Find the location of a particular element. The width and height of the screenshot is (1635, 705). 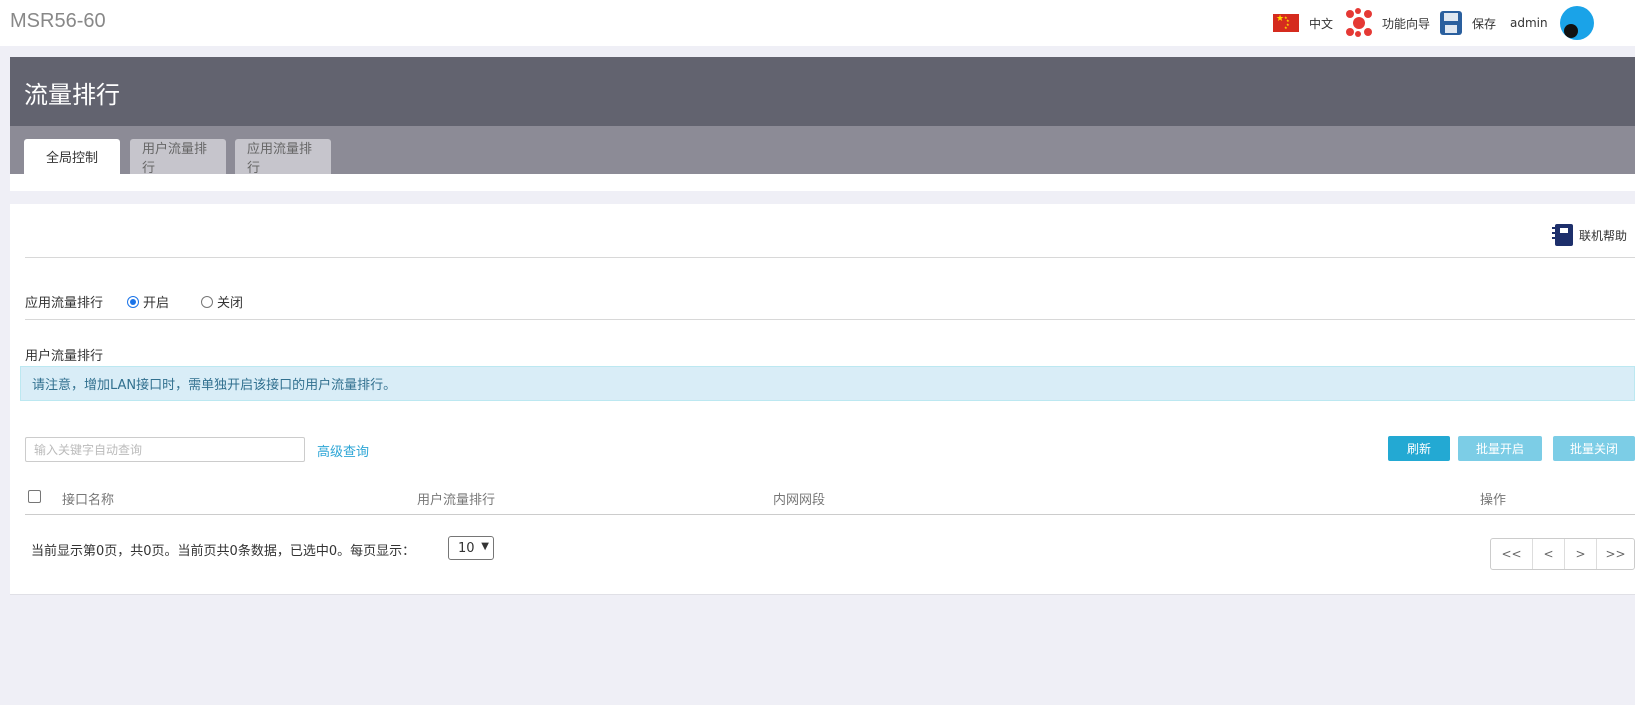

wizard-icon is located at coordinates (1359, 22).